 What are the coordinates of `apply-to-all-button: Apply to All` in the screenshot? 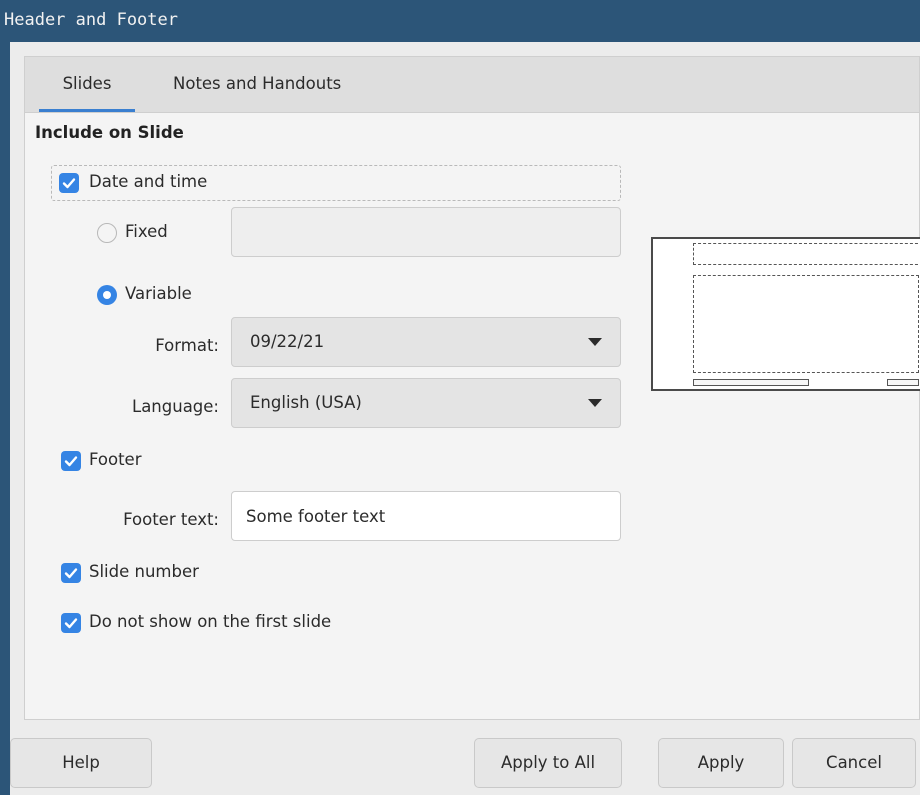 It's located at (548, 763).